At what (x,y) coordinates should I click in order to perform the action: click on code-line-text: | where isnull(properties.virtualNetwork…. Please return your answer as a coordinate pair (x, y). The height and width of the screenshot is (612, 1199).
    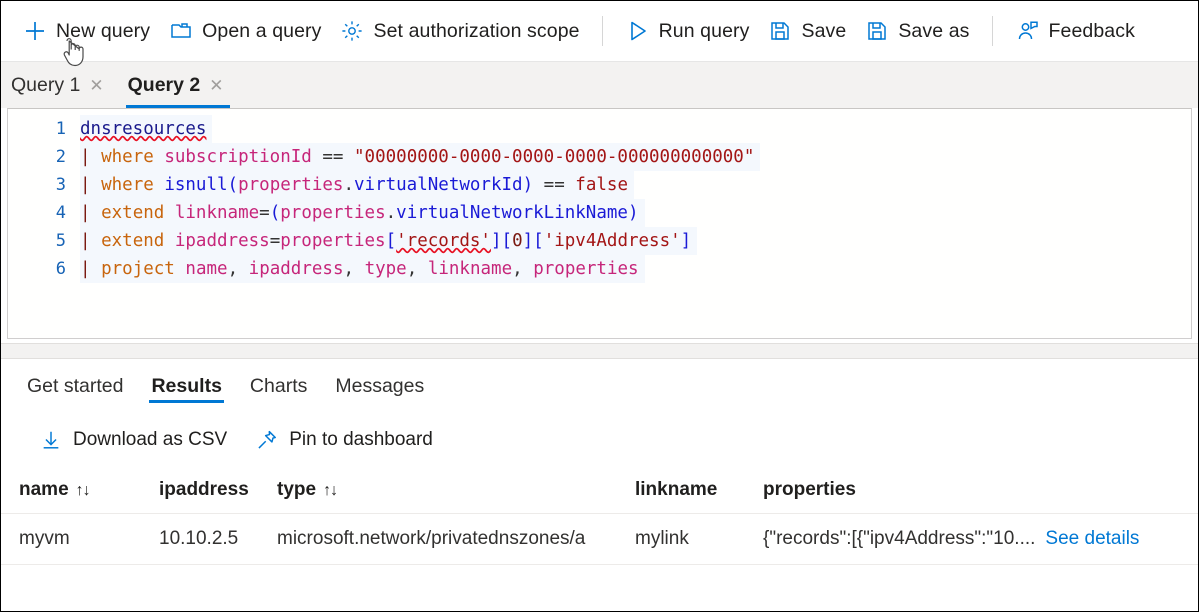
    Looking at the image, I should click on (357, 185).